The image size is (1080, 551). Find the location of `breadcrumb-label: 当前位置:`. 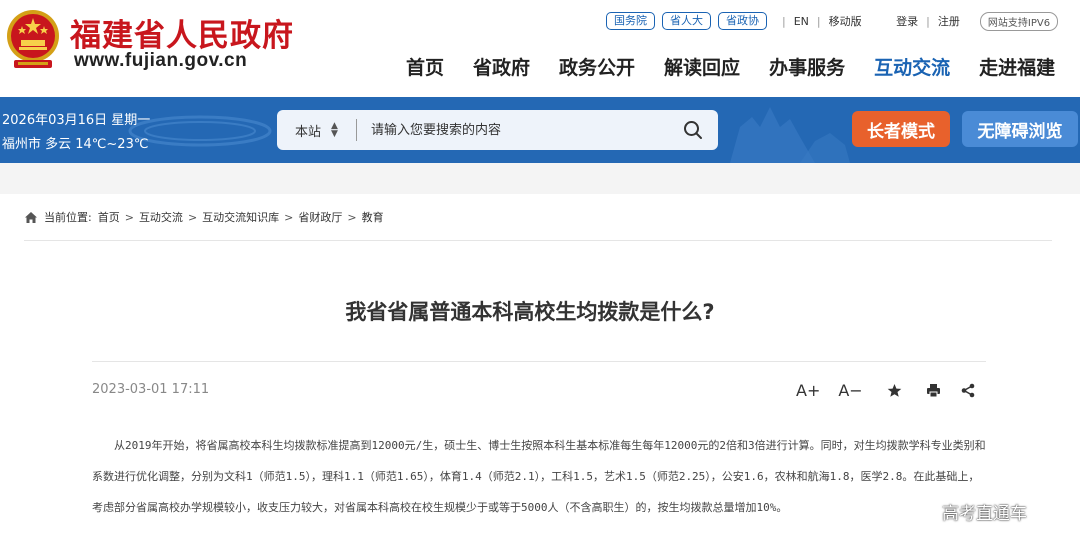

breadcrumb-label: 当前位置: is located at coordinates (68, 217).